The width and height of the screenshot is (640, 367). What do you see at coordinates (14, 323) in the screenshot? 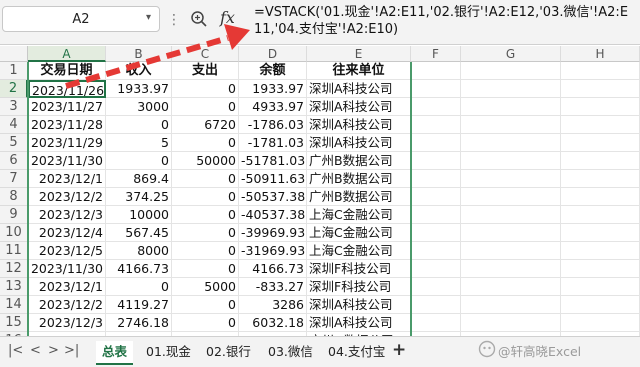
I see `row-header-15: 15` at bounding box center [14, 323].